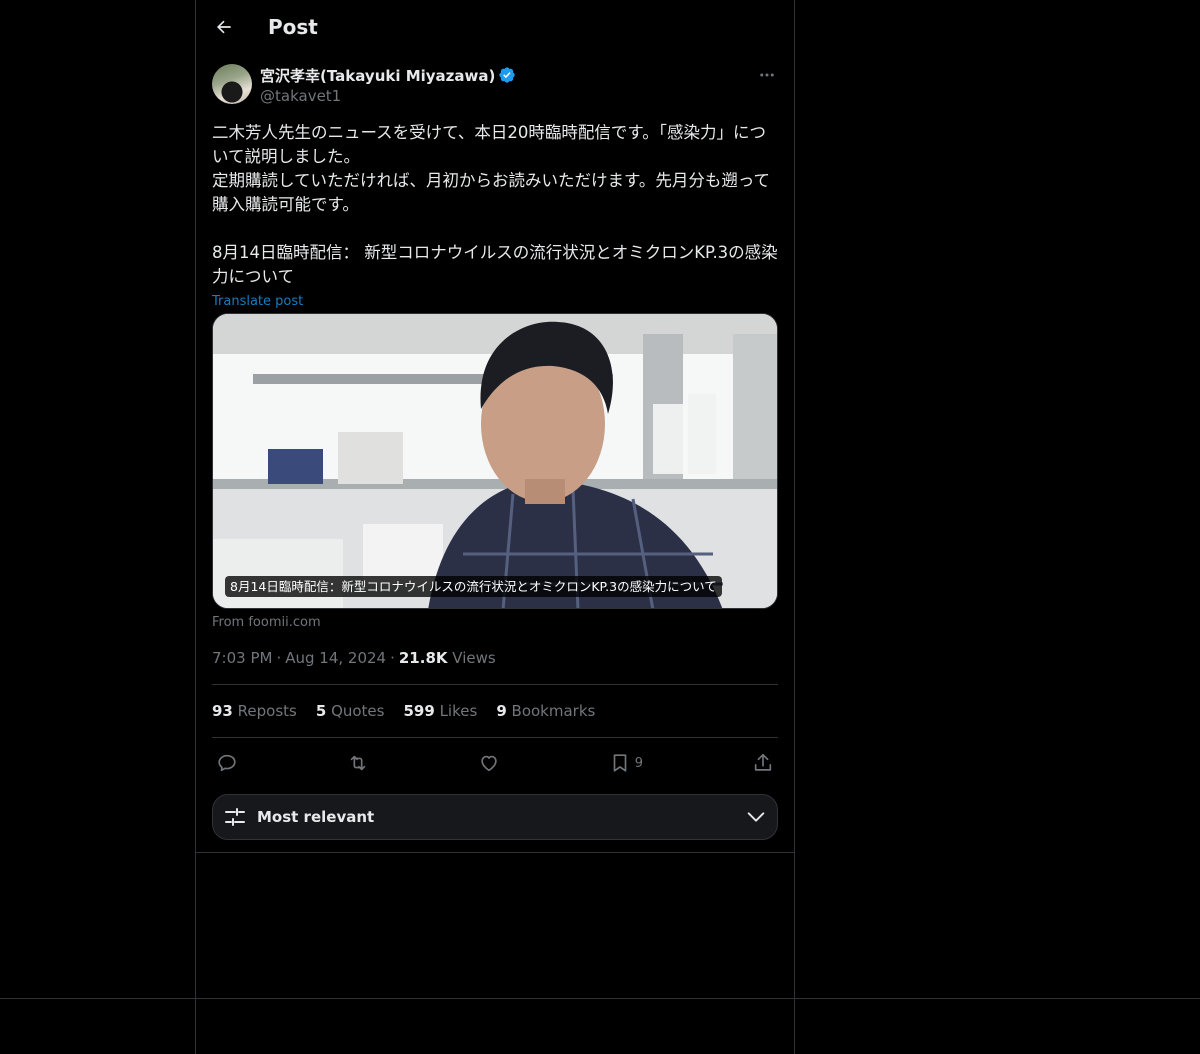 Image resolution: width=1200 pixels, height=1054 pixels. I want to click on views-count: 21.8K, so click(423, 658).